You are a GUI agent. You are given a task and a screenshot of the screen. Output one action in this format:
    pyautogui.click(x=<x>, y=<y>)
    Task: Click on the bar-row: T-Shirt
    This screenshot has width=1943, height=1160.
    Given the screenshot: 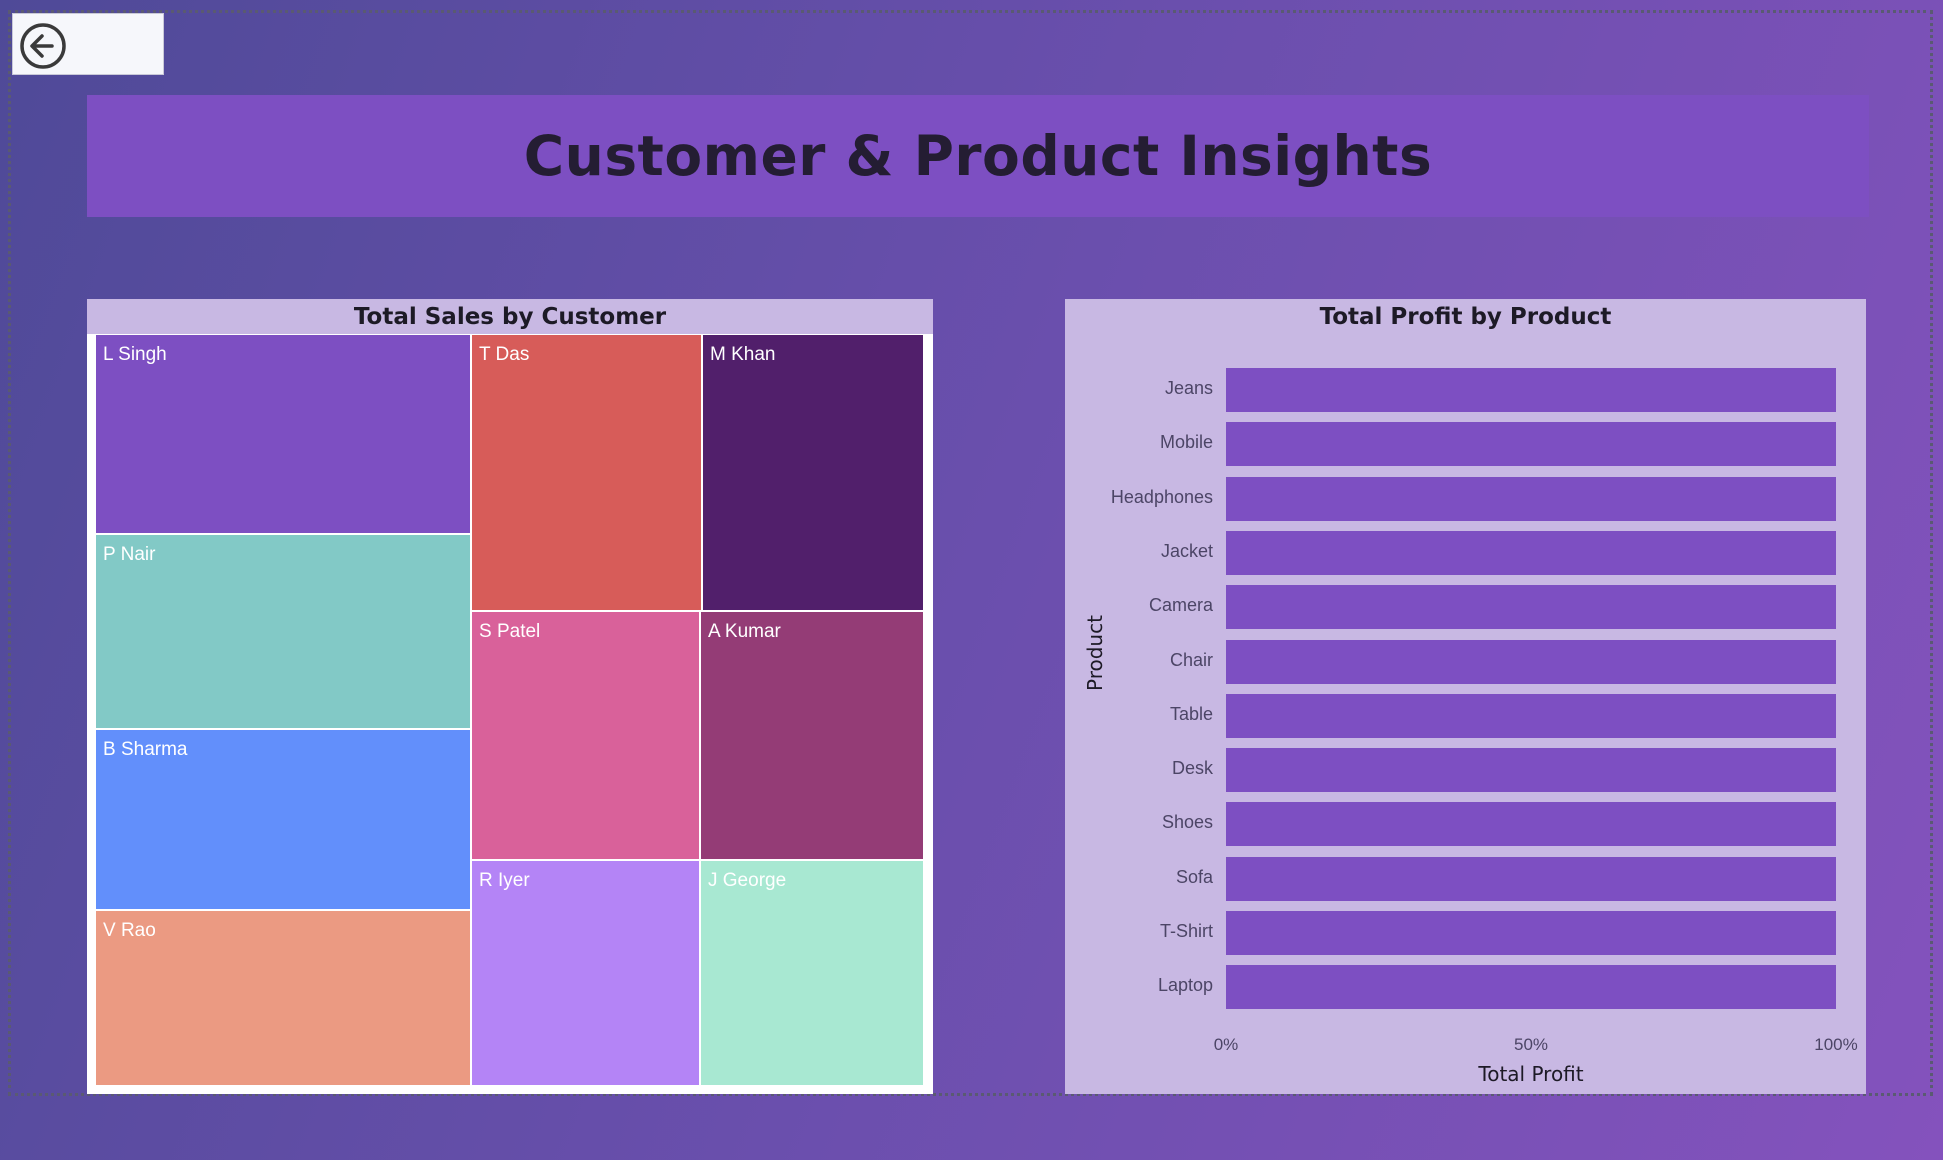 What is the action you would take?
    pyautogui.click(x=1465, y=933)
    